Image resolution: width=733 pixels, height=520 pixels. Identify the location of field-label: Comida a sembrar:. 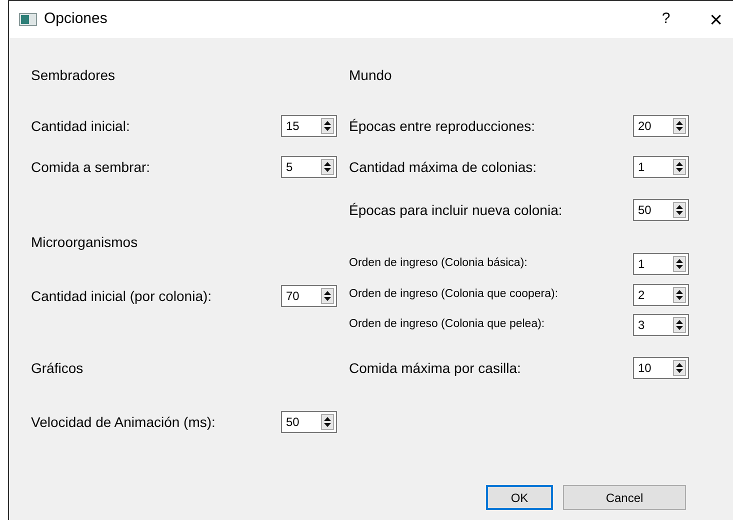
(90, 167).